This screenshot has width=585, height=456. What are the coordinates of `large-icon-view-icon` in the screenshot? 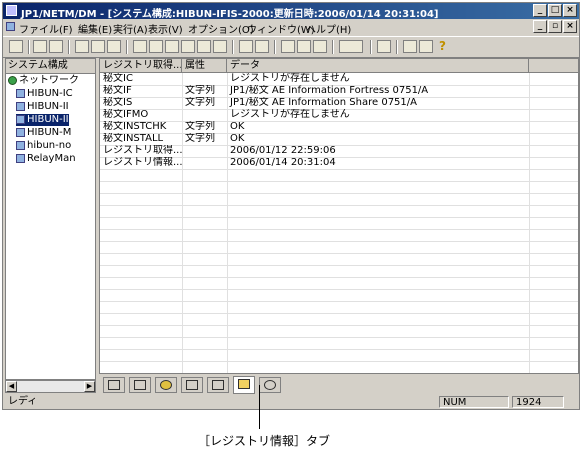 It's located at (114, 46).